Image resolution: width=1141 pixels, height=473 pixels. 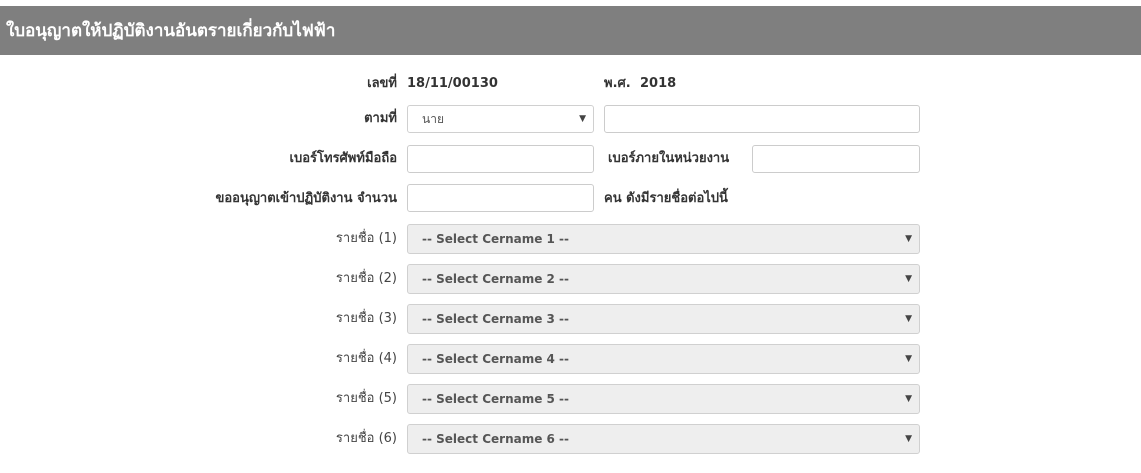 I want to click on year-label: พ.ศ., so click(x=617, y=83).